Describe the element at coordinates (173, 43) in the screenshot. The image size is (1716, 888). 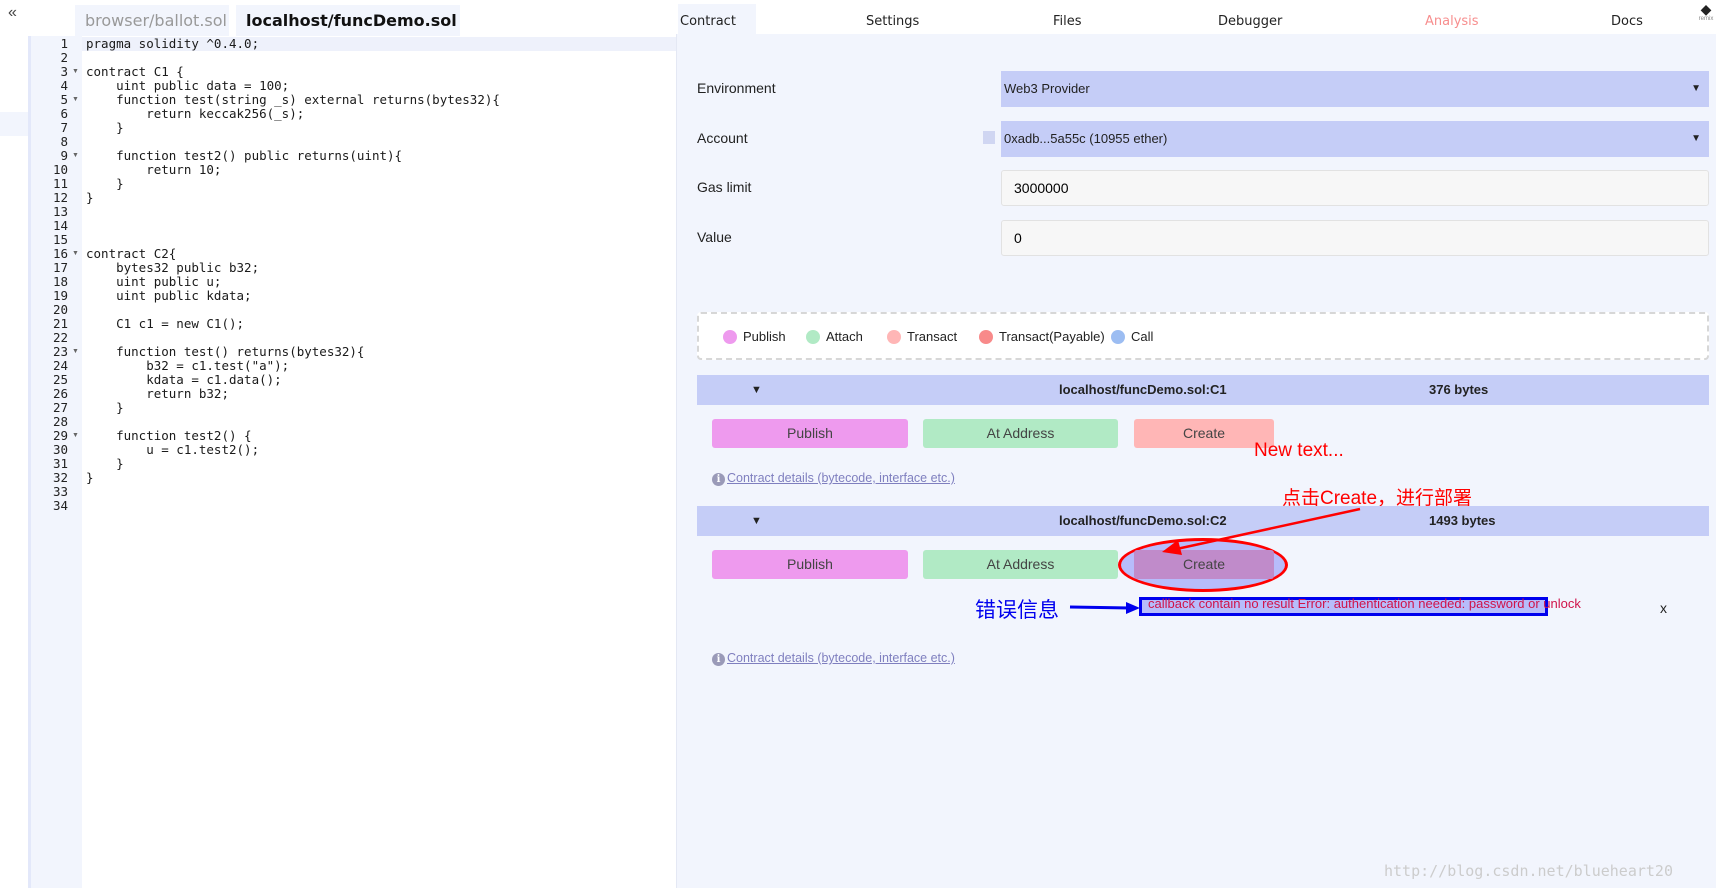
I see `code-line: pragma solidity ^0.4.0;` at that location.